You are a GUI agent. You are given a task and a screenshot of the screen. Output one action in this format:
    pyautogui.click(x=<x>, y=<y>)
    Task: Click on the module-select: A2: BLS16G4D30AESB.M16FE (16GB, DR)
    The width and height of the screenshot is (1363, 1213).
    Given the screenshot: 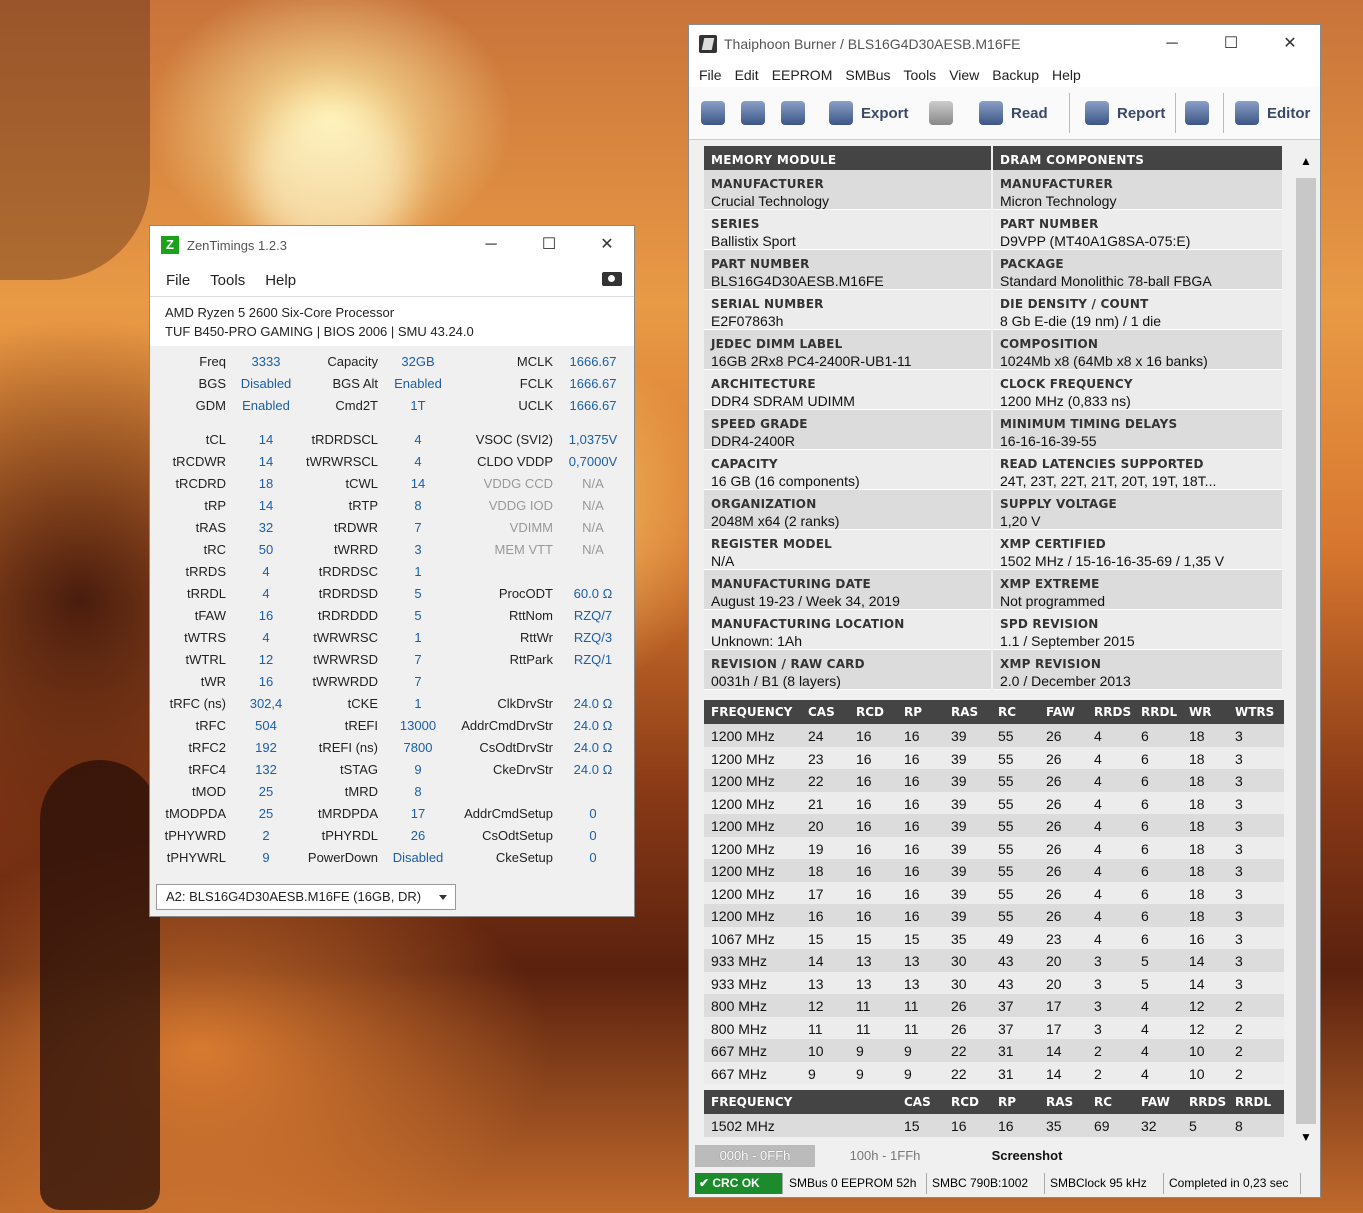 What is the action you would take?
    pyautogui.click(x=306, y=897)
    